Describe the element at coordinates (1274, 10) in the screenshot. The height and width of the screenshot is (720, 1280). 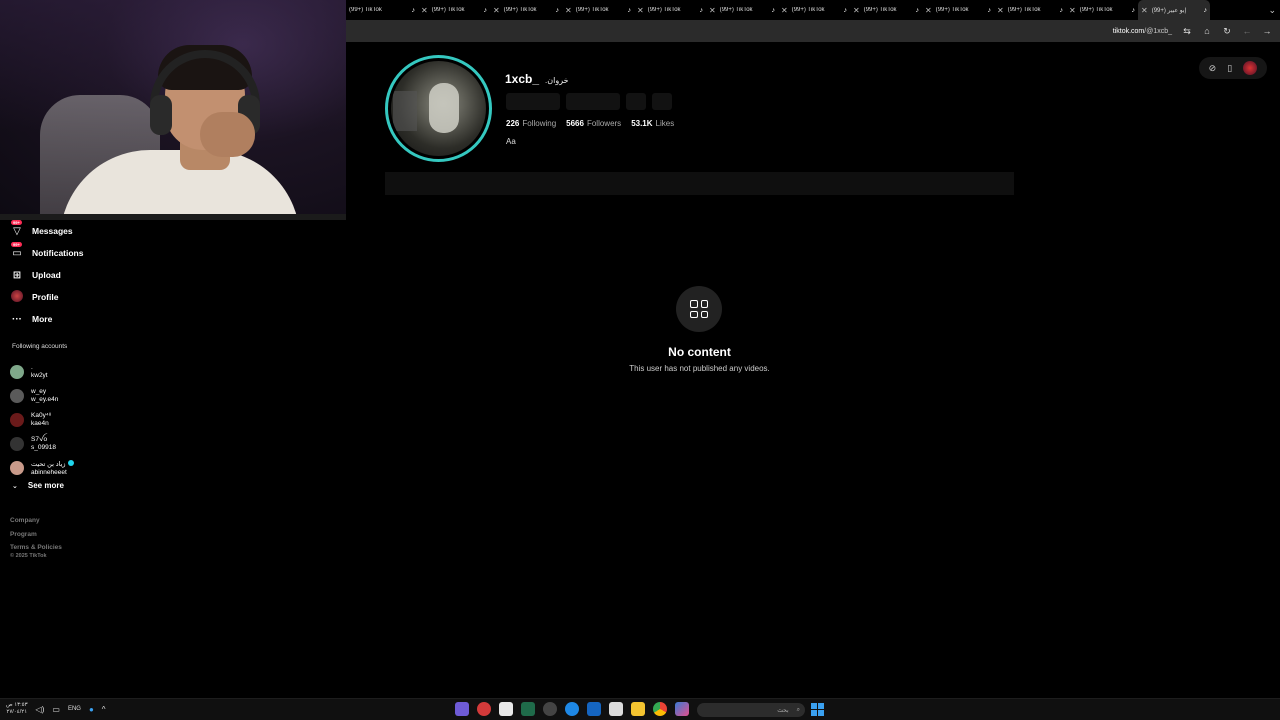
I see `tab-list-chevron-icon: ⌄` at that location.